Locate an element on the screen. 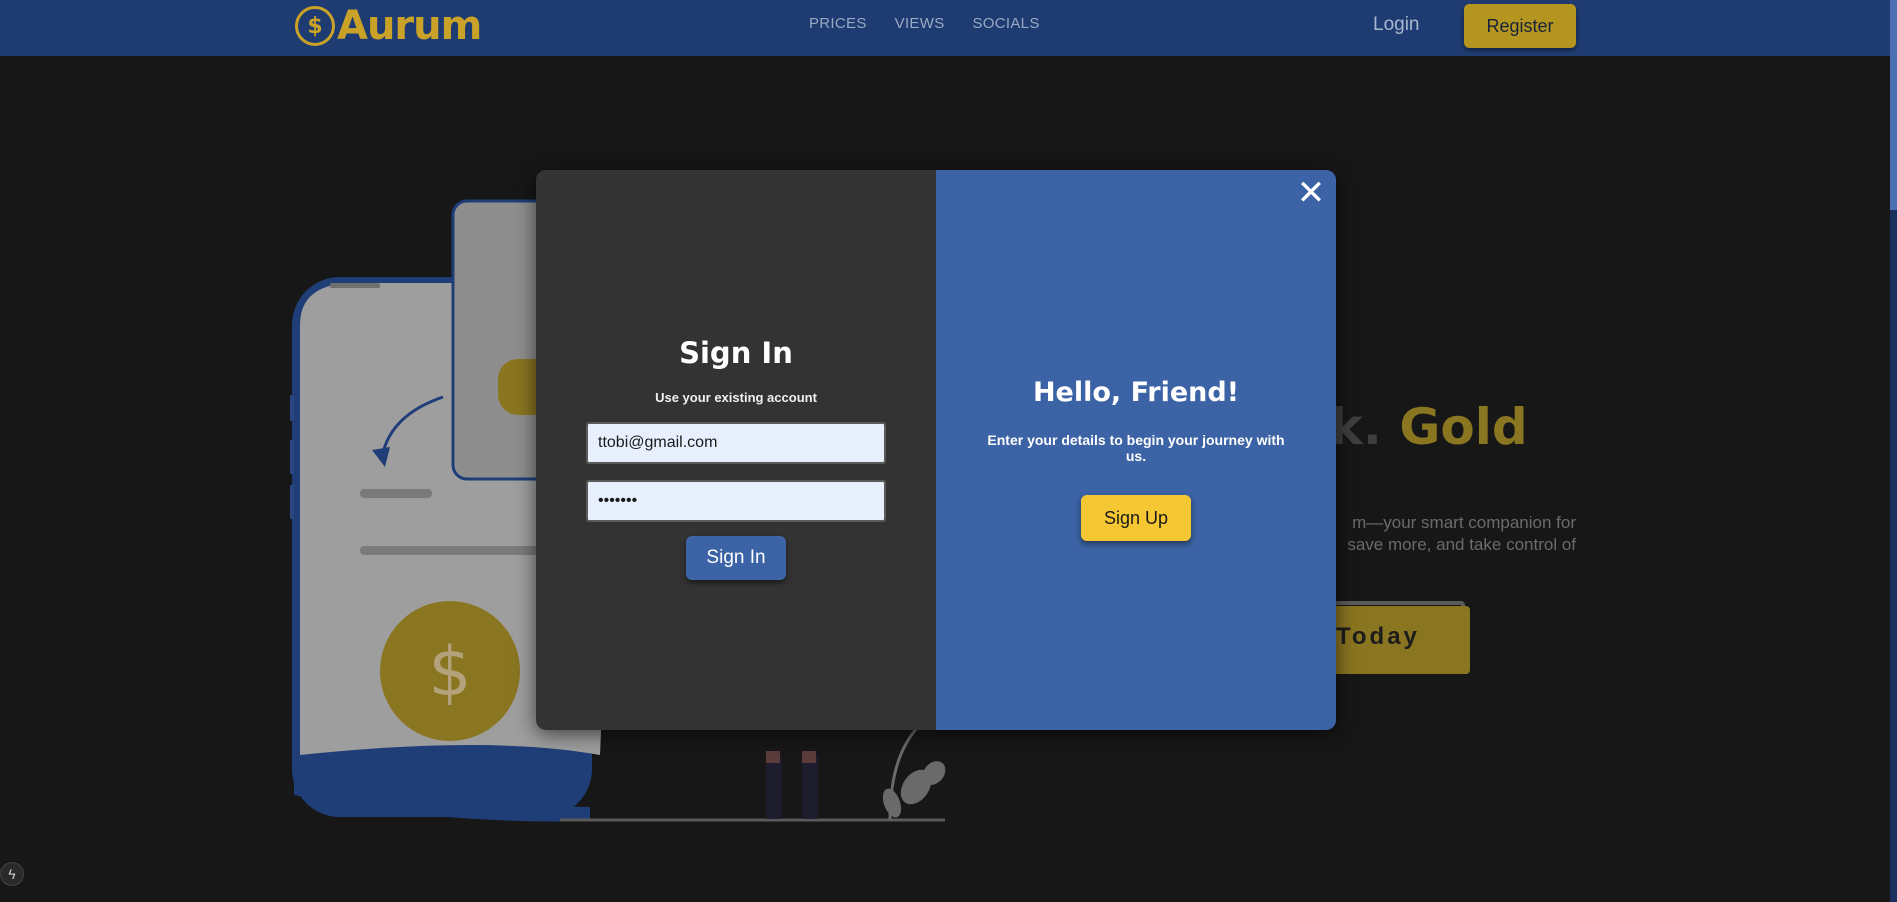 The height and width of the screenshot is (902, 1897). nav-link-prices: PRICES is located at coordinates (838, 23).